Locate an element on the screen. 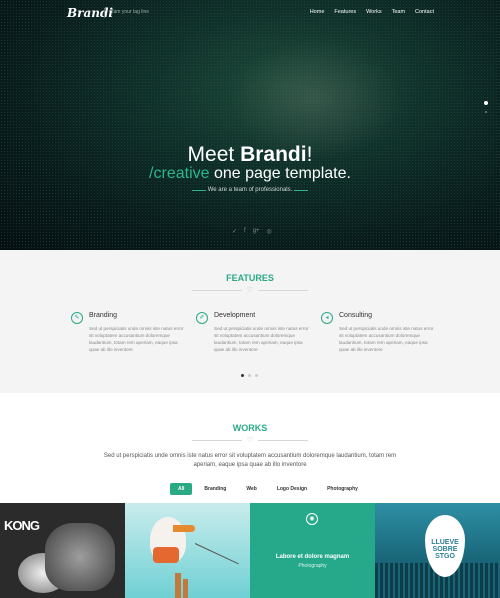  portfolio-item-hover: ◉ Labore et dolore magnam Photography is located at coordinates (312, 550).